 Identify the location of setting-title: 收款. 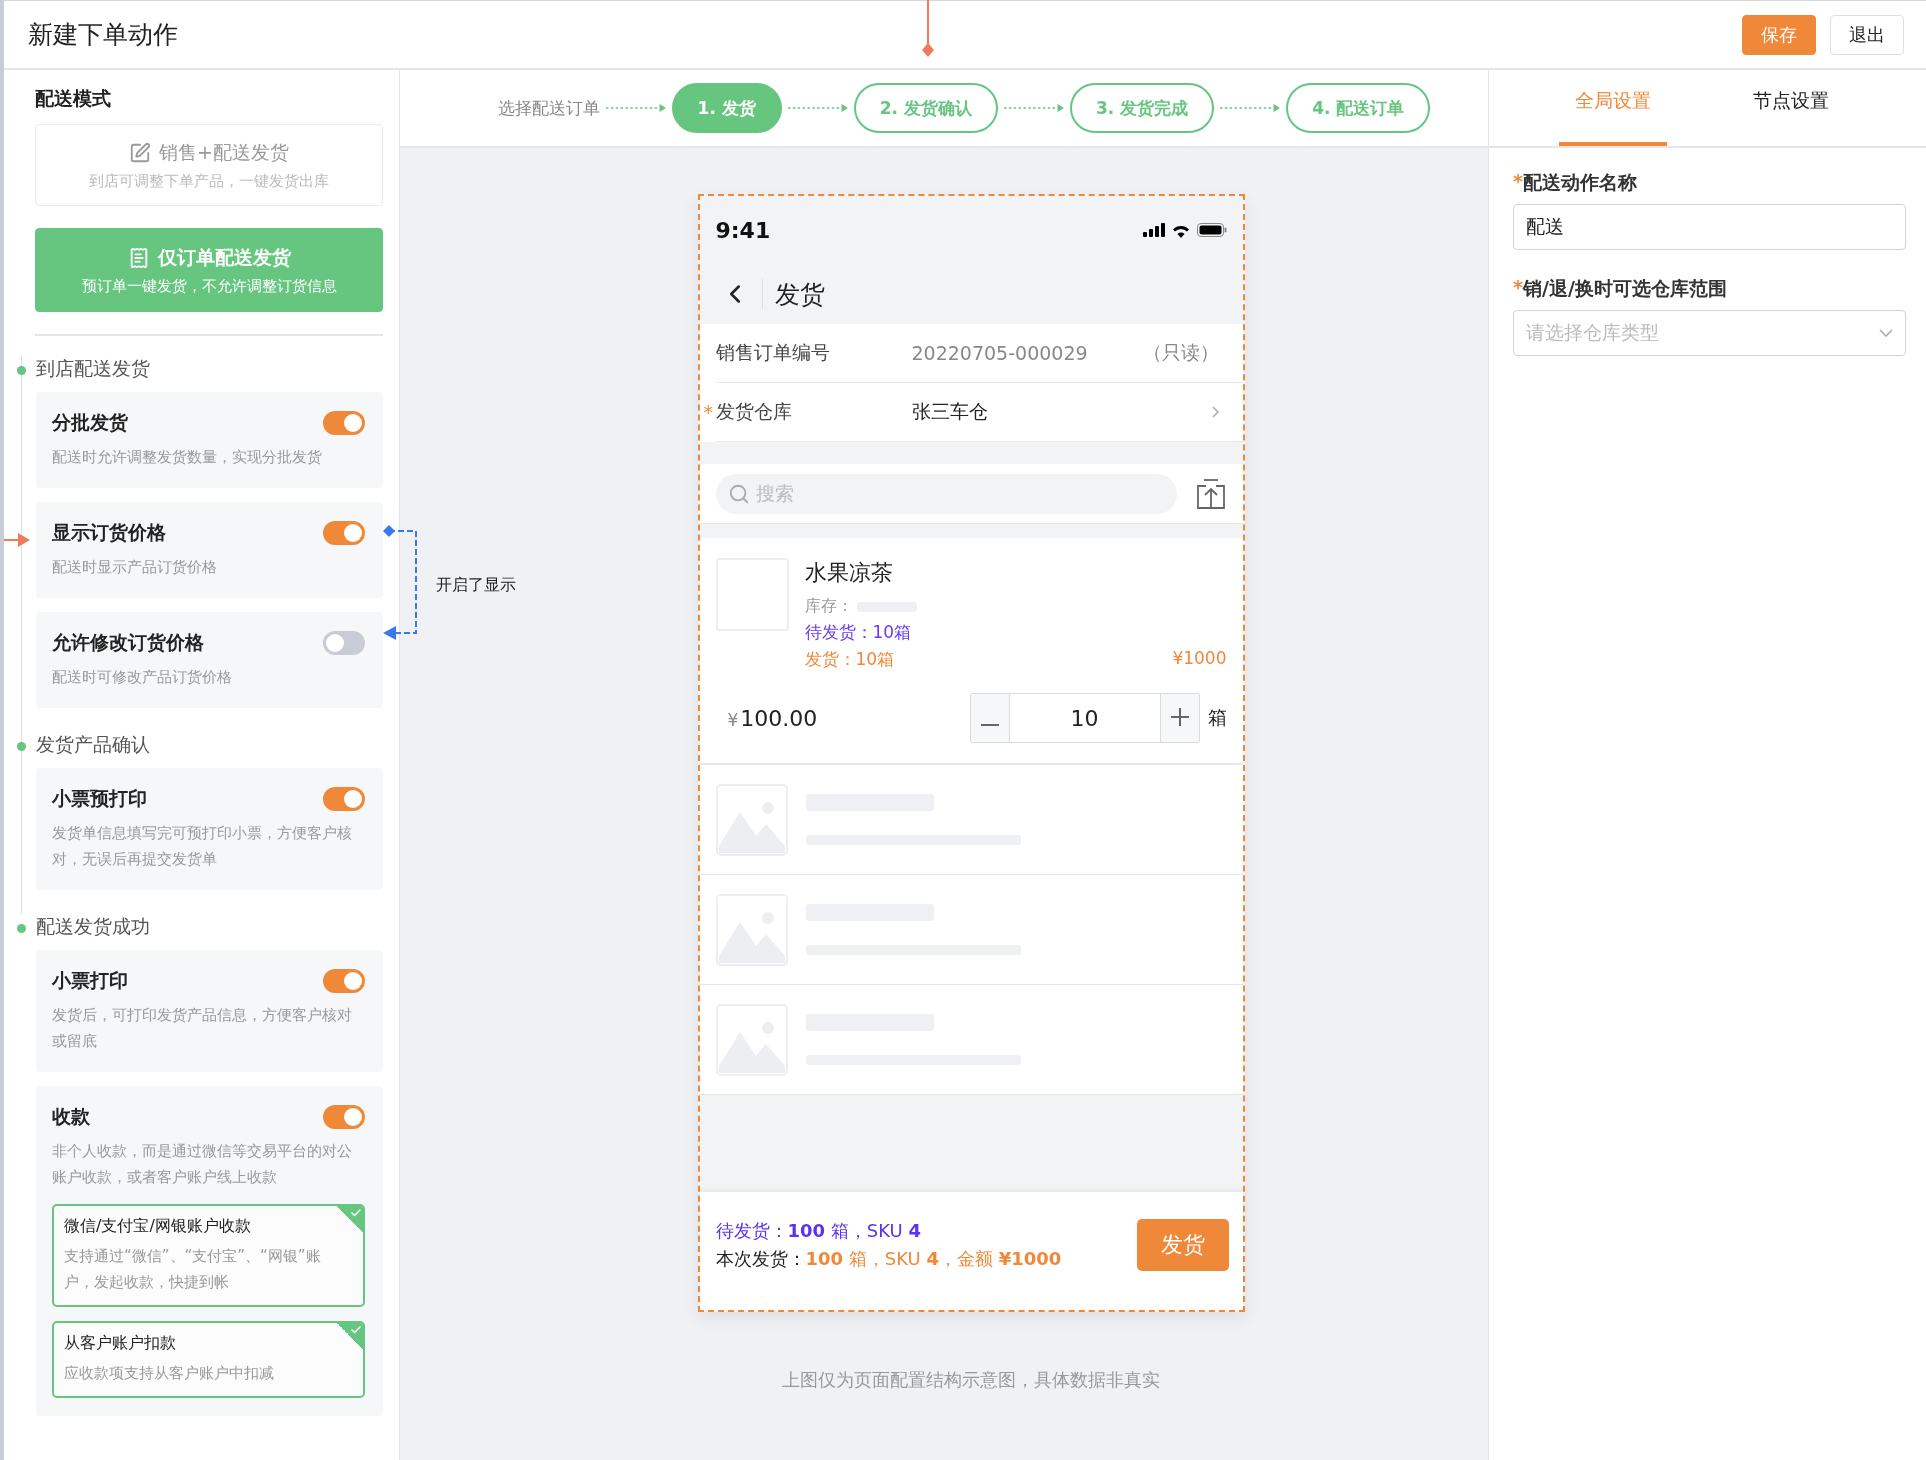
(71, 1116).